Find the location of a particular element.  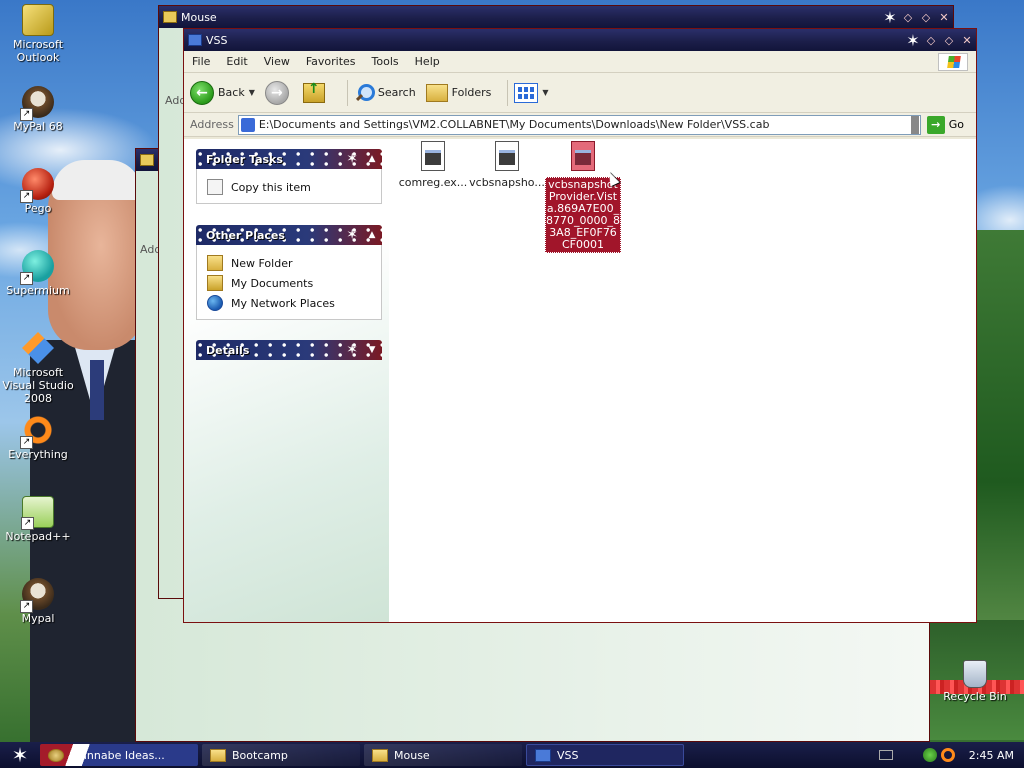

folders-icon is located at coordinates (436, 92).